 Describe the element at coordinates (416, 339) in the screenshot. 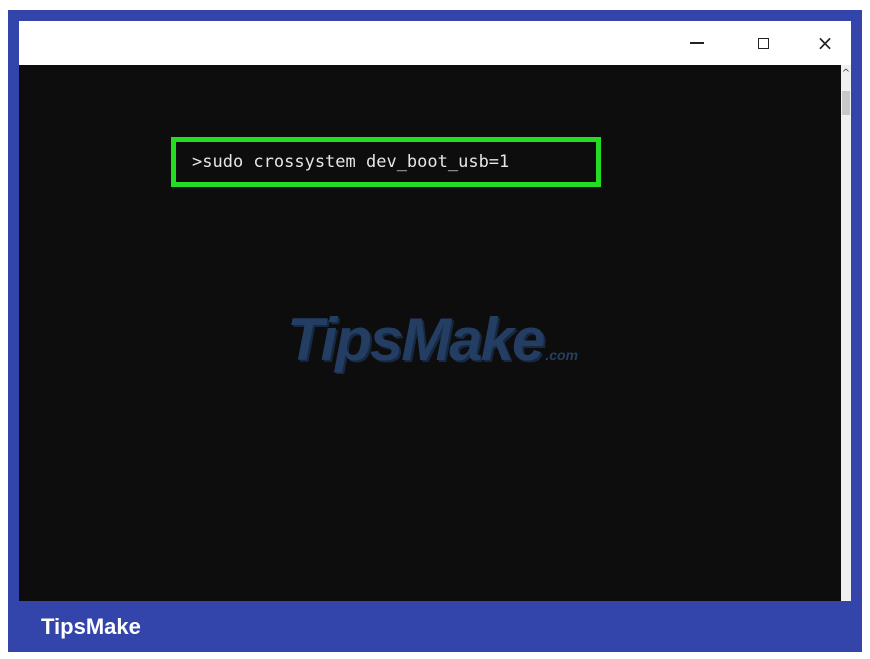

I see `watermark-main: TipsMake` at that location.